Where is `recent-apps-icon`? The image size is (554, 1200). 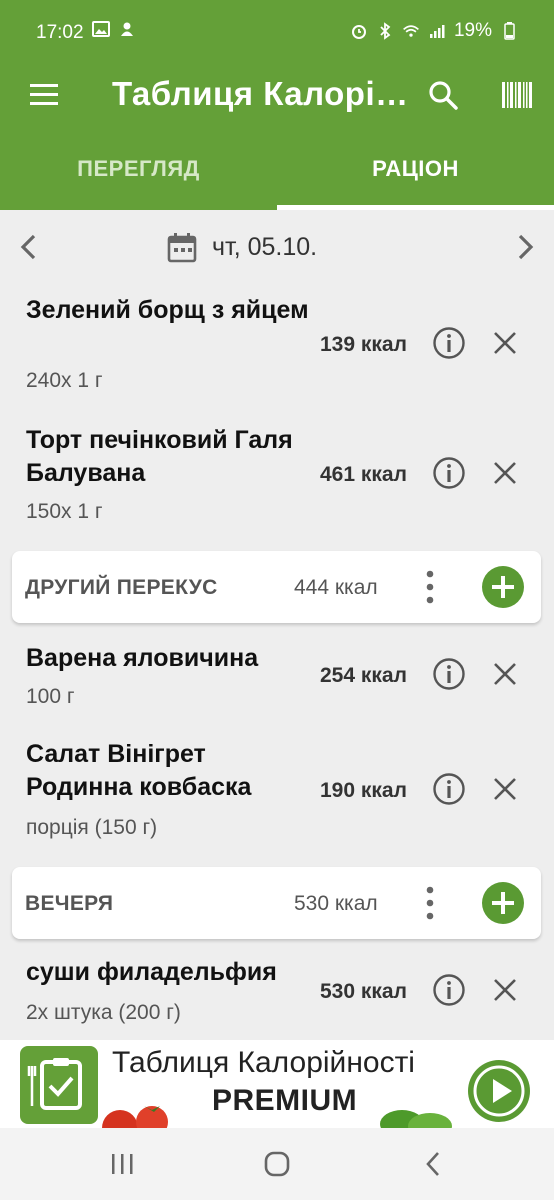
recent-apps-icon is located at coordinates (122, 1164).